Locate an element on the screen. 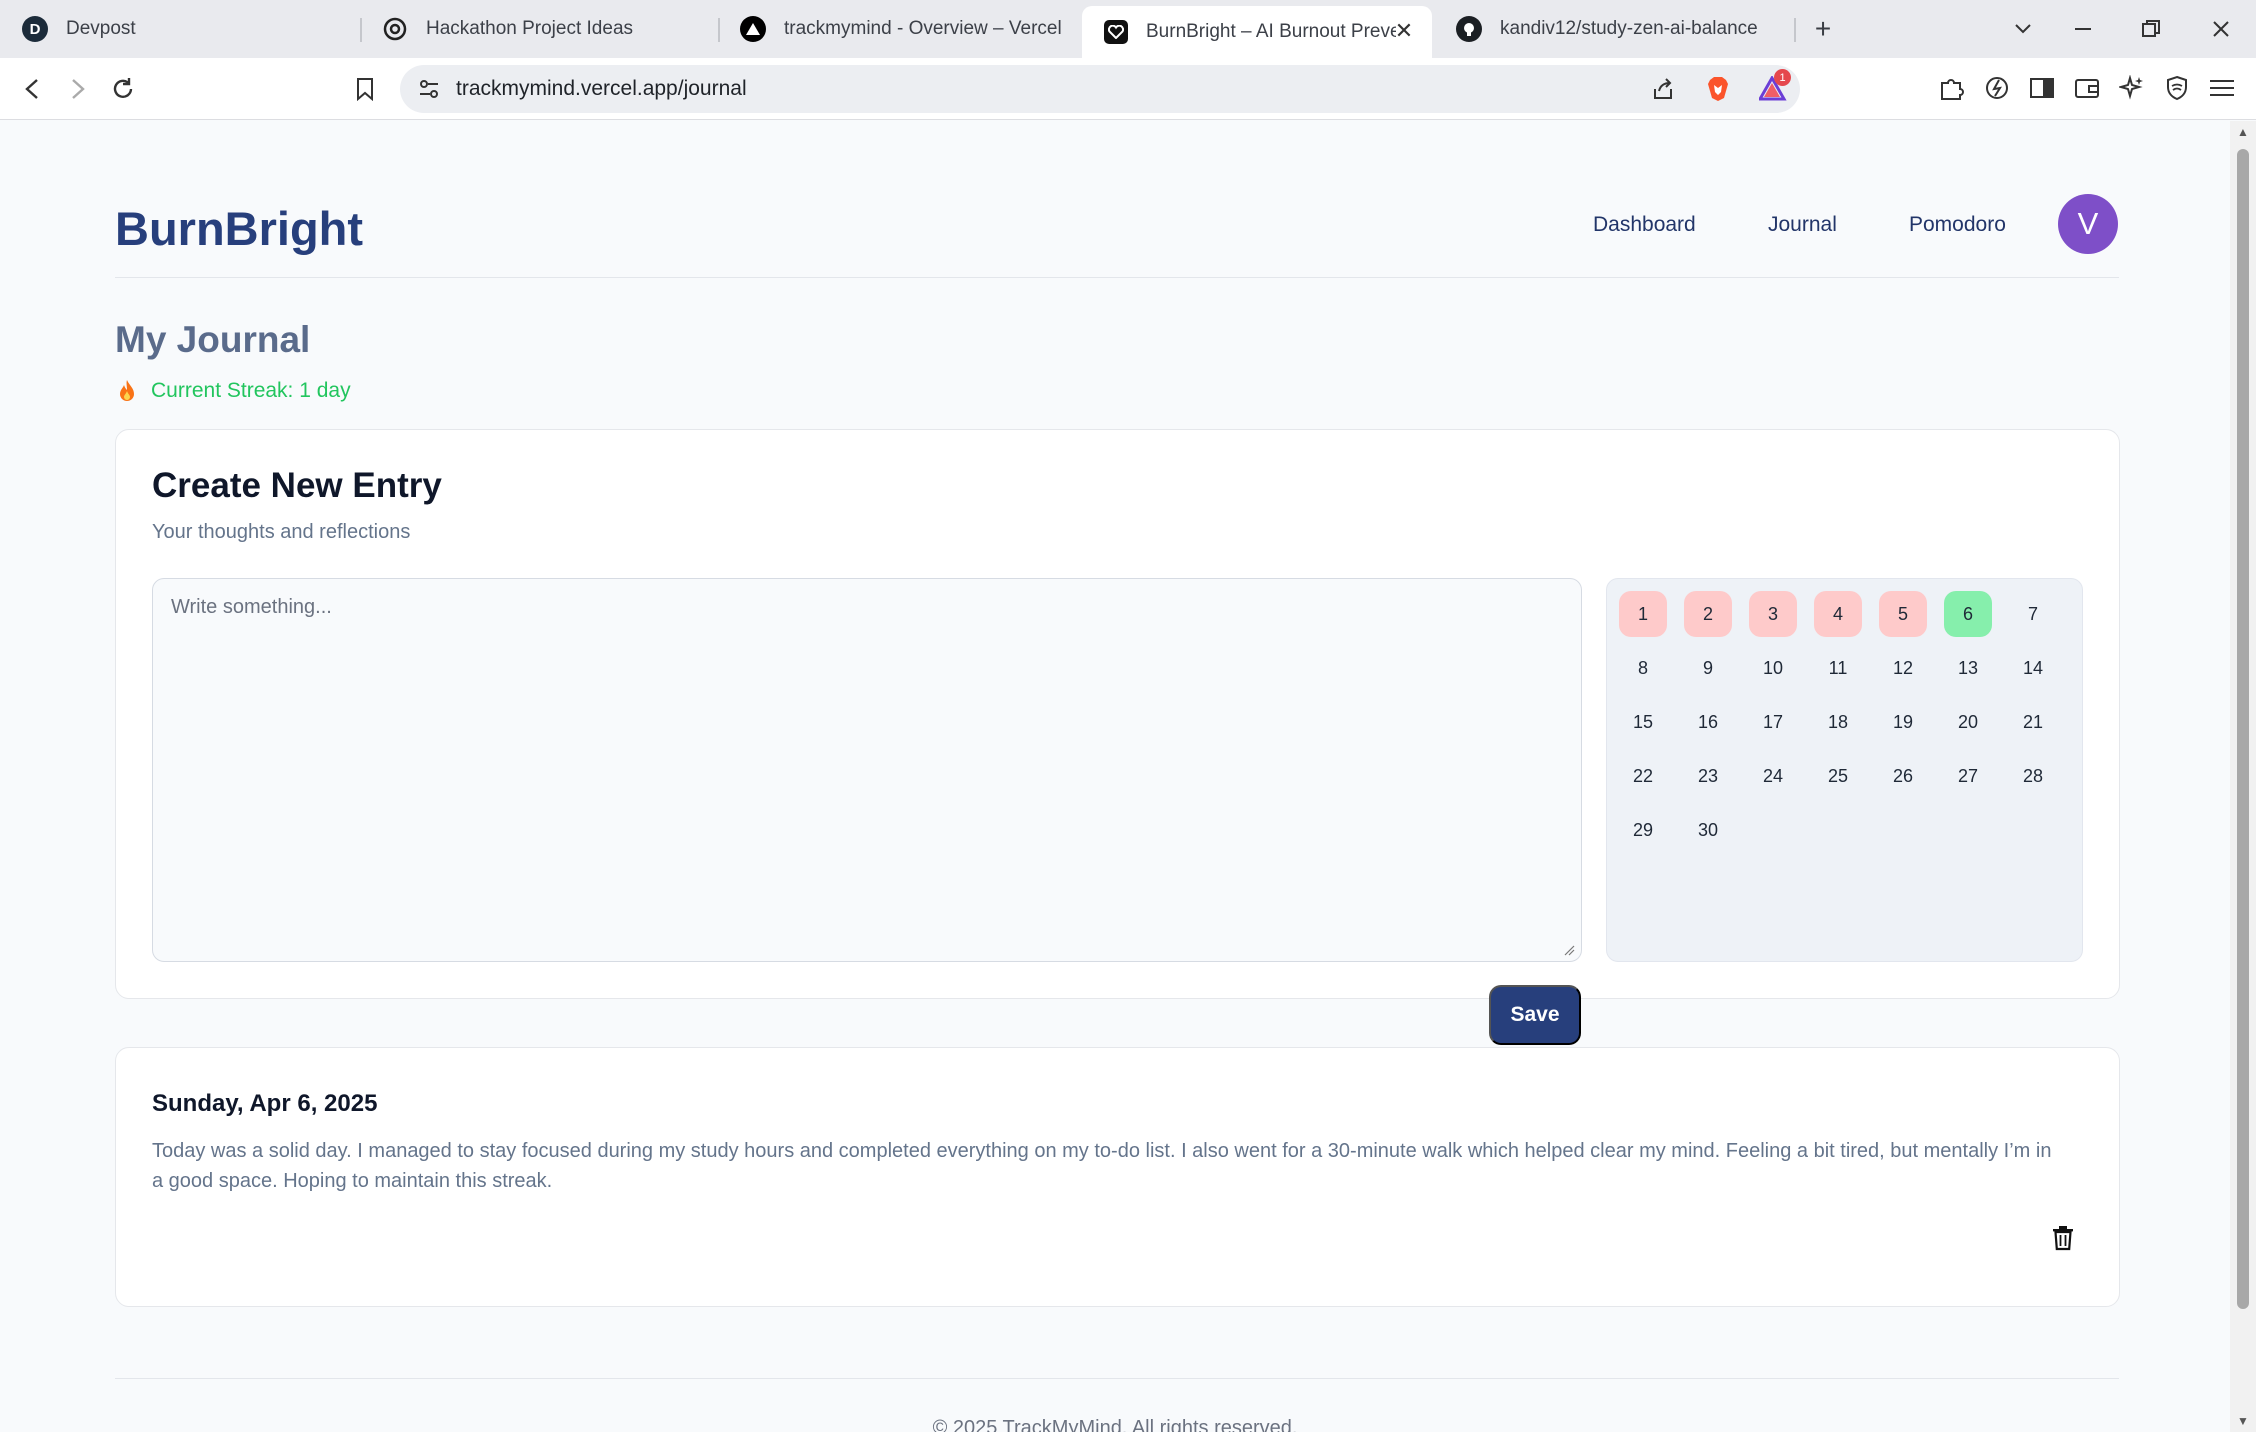  forward-arrow-icon is located at coordinates (77, 89).